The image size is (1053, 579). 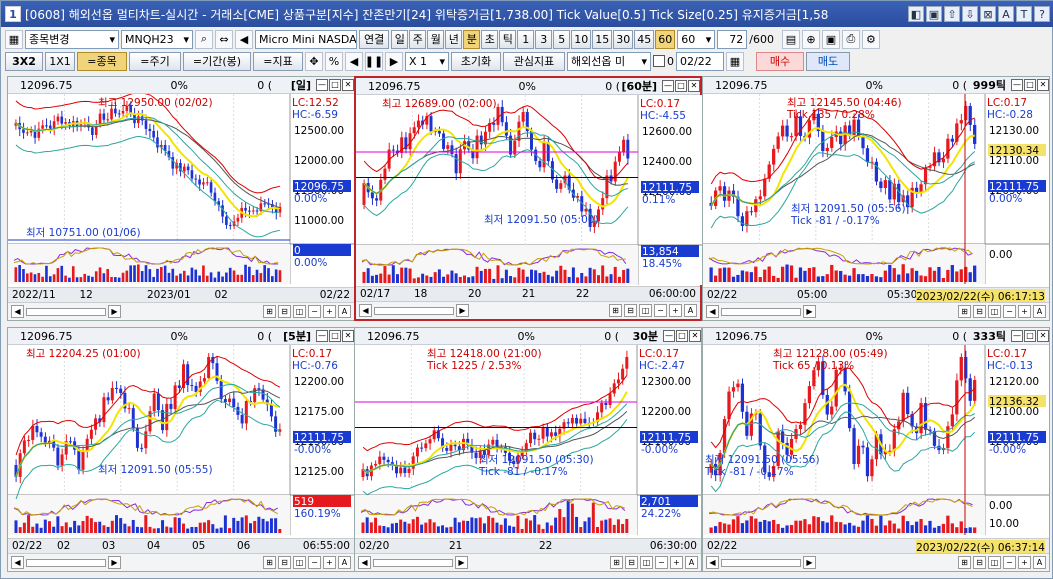 What do you see at coordinates (850, 39) in the screenshot?
I see `print-icon: ⎙` at bounding box center [850, 39].